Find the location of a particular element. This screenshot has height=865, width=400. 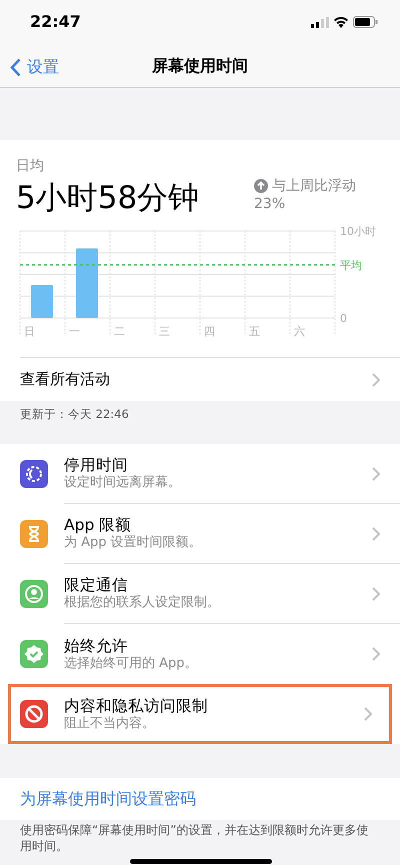

settings-row: 内容和隐私访问限制 阻止不当内容。 is located at coordinates (200, 714).